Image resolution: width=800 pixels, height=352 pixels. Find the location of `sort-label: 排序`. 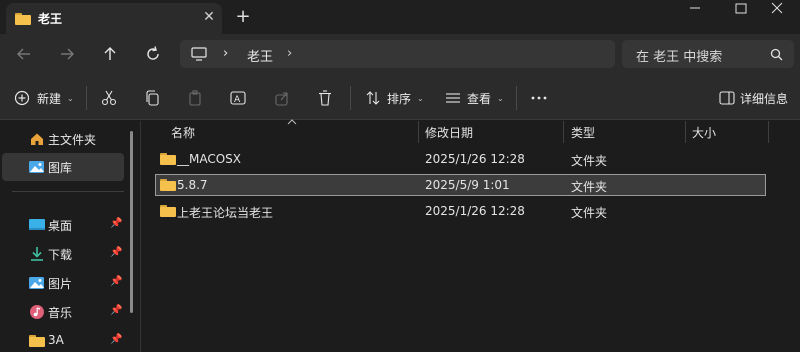

sort-label: 排序 is located at coordinates (399, 98).